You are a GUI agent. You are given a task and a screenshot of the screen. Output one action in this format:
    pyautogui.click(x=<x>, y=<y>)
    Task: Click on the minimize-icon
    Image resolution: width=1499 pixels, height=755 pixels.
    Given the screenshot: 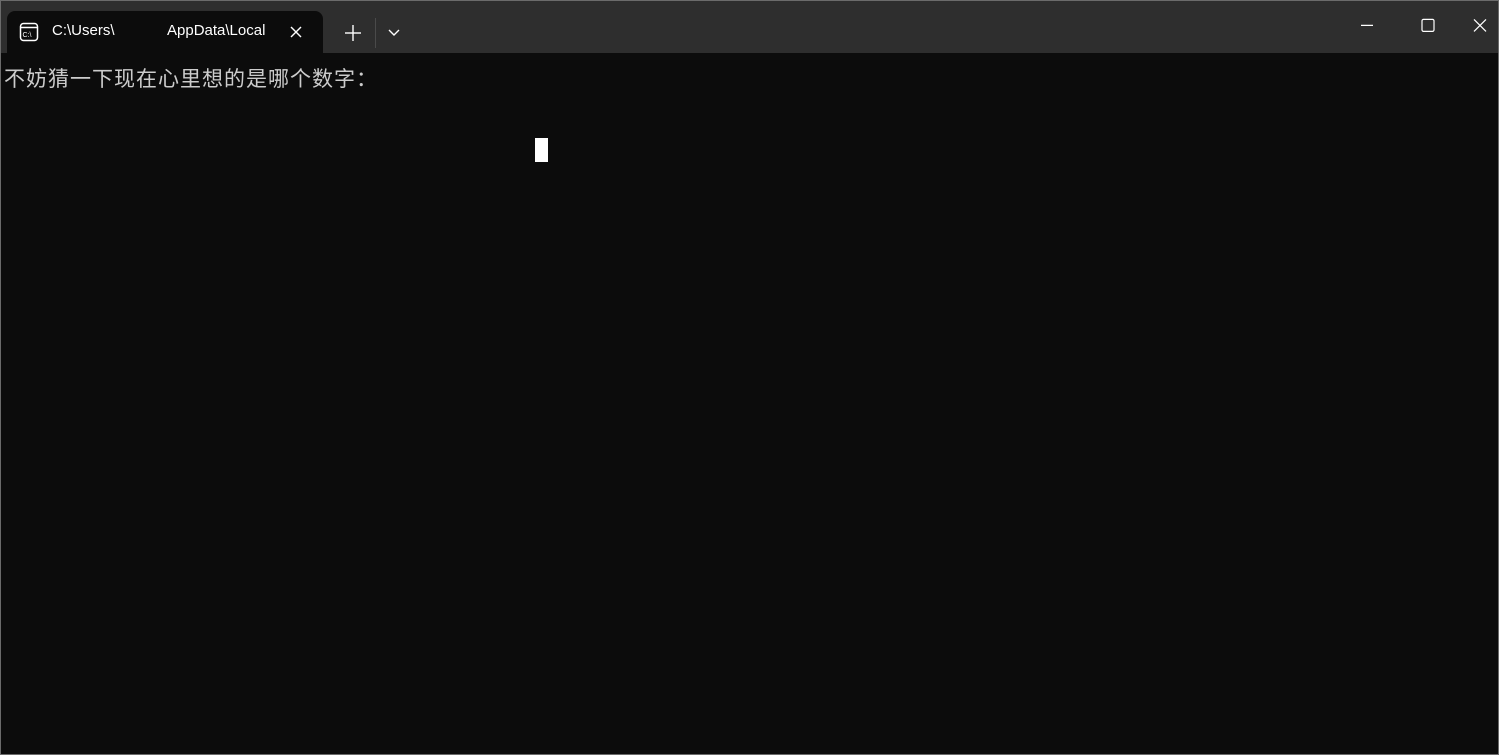 What is the action you would take?
    pyautogui.click(x=1367, y=27)
    